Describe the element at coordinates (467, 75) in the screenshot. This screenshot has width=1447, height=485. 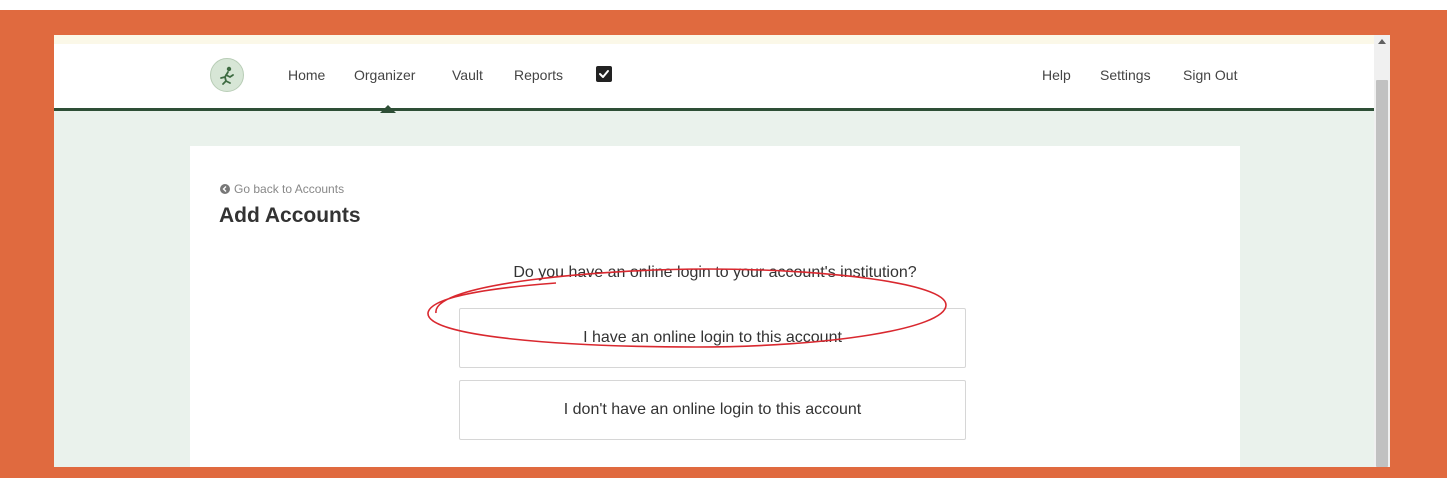
I see `nav-vault: Vault` at that location.